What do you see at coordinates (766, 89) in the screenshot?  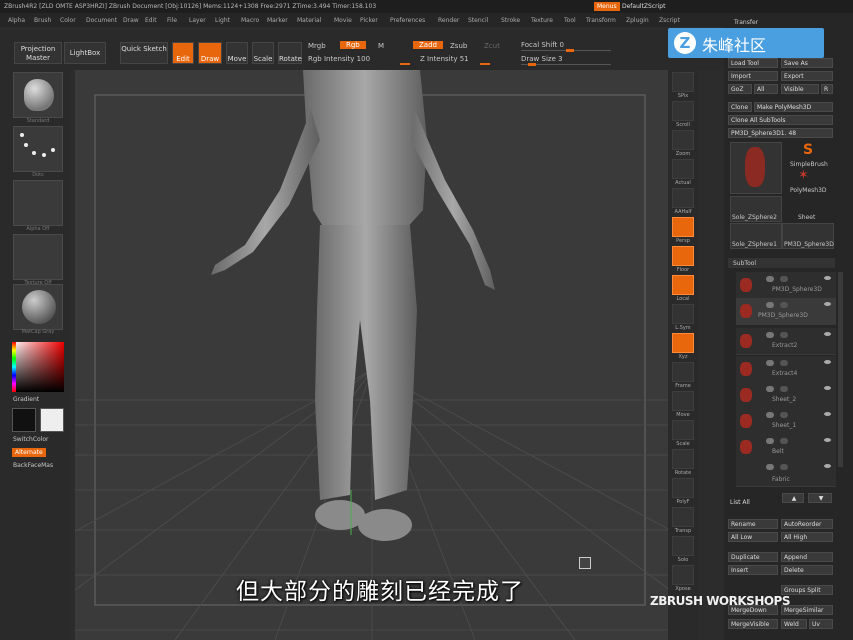 I see `goz-all-button: All` at bounding box center [766, 89].